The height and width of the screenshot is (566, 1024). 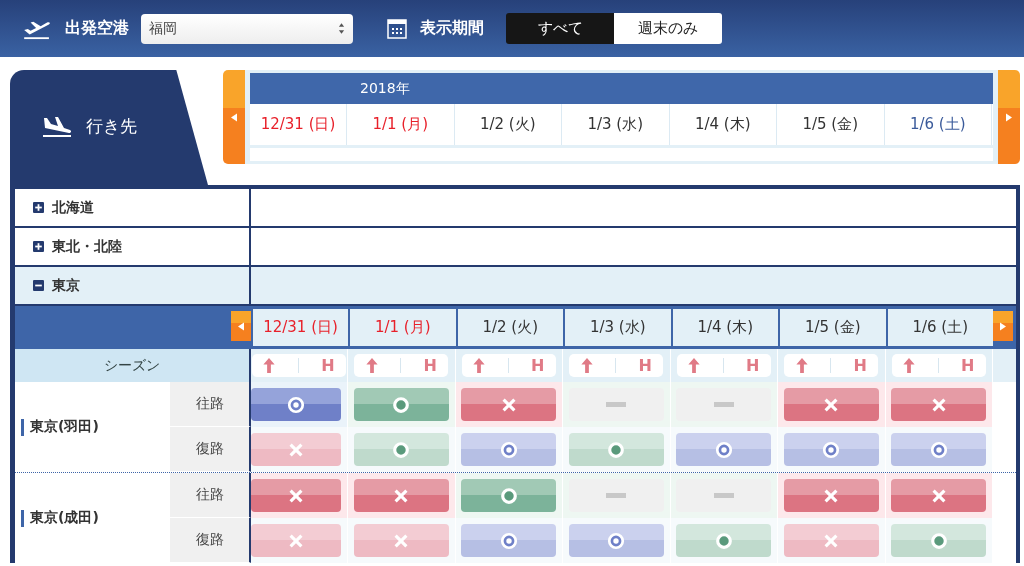 What do you see at coordinates (397, 28) in the screenshot?
I see `calendar-icon` at bounding box center [397, 28].